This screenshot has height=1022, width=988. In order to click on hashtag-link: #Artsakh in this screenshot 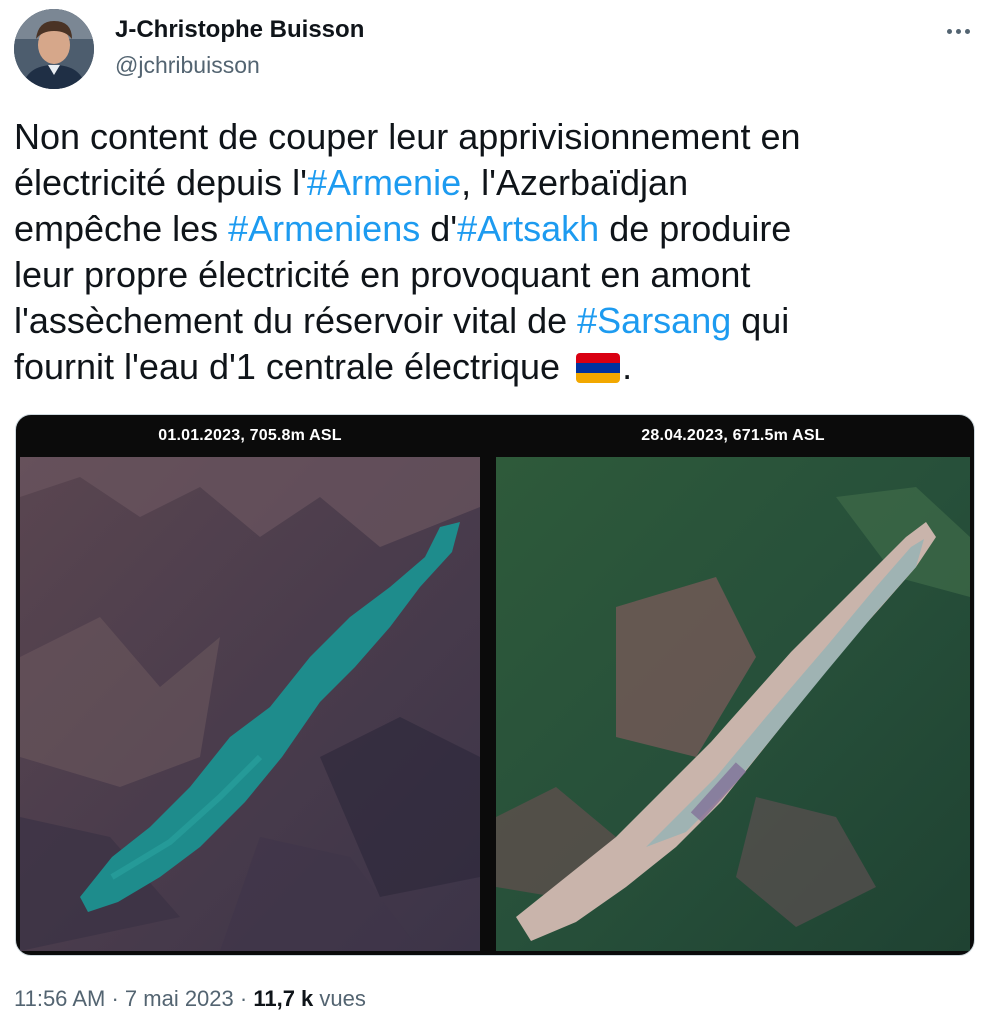, I will do `click(528, 228)`.